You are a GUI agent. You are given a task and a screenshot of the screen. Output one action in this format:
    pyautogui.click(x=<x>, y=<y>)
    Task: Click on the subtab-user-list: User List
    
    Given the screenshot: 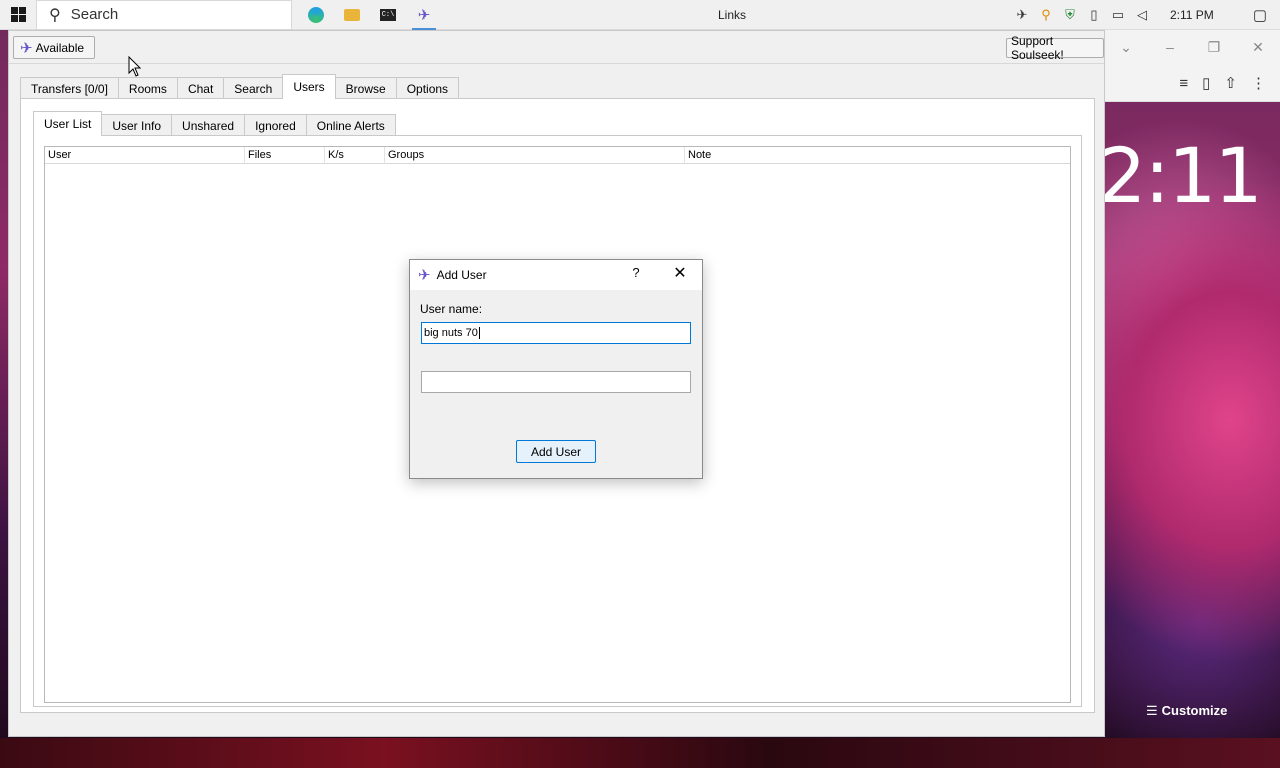 What is the action you would take?
    pyautogui.click(x=68, y=123)
    